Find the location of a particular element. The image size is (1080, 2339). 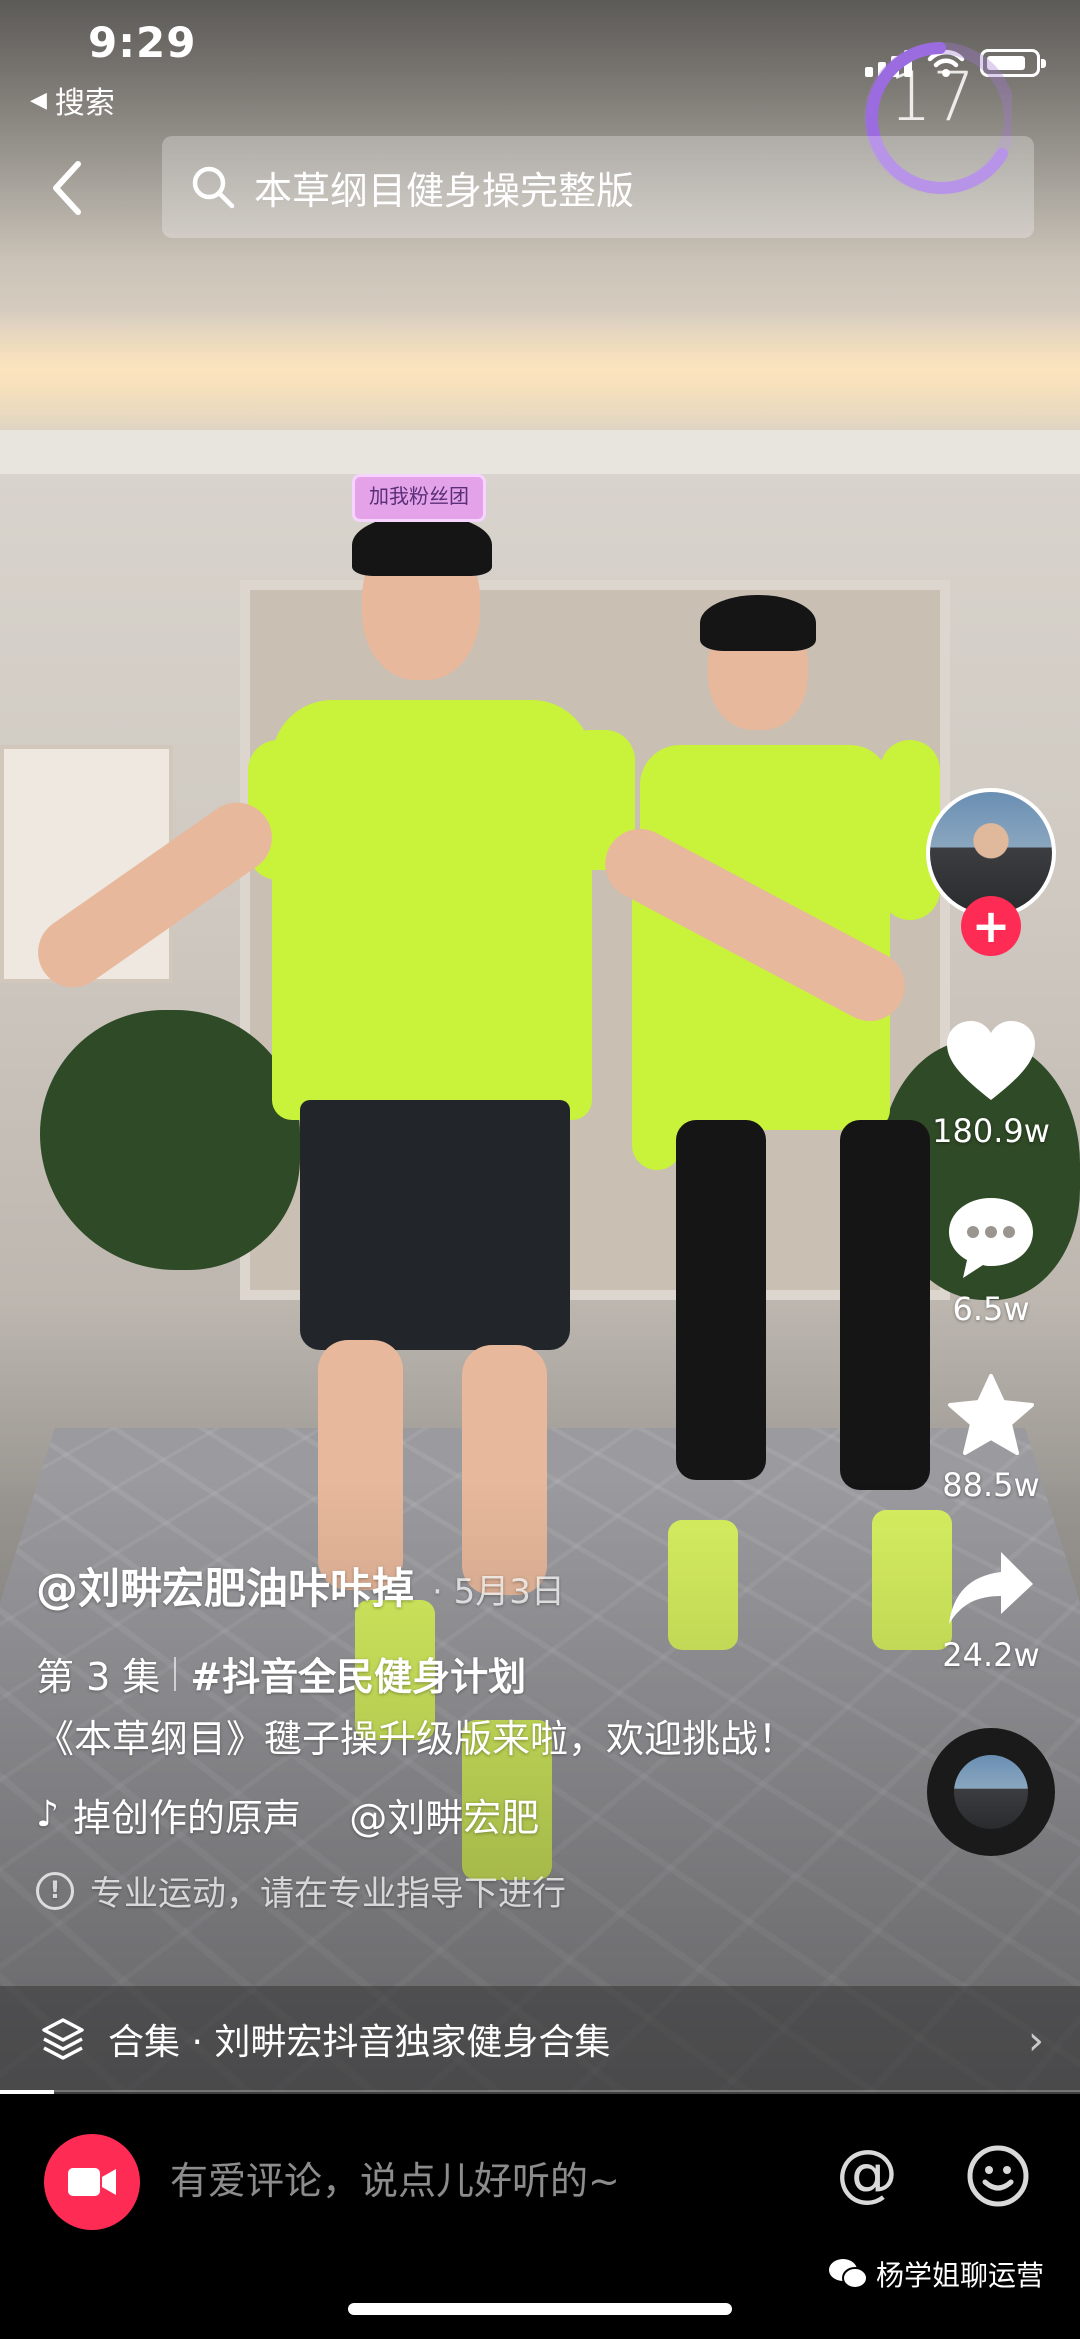

ceiling-light is located at coordinates (540, 370).